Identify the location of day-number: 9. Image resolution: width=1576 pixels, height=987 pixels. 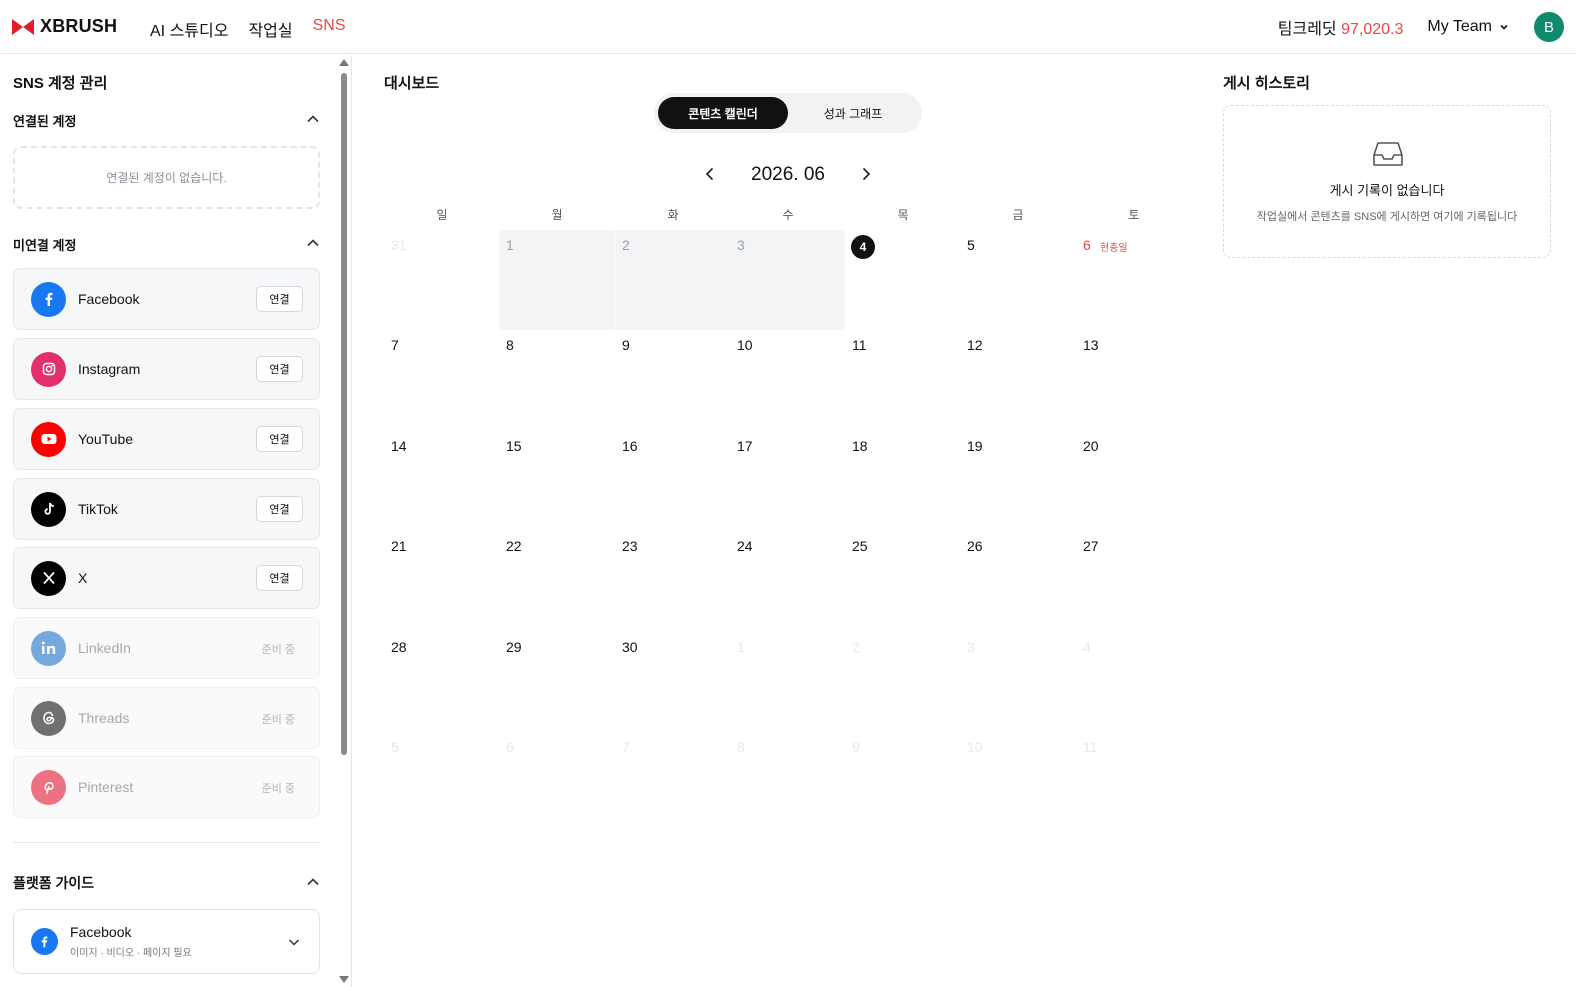
(626, 345).